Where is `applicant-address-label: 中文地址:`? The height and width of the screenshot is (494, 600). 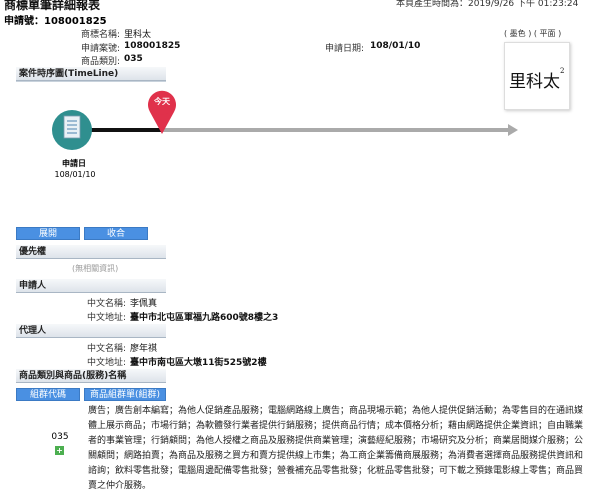
applicant-address-label: 中文地址: is located at coordinates (106, 318).